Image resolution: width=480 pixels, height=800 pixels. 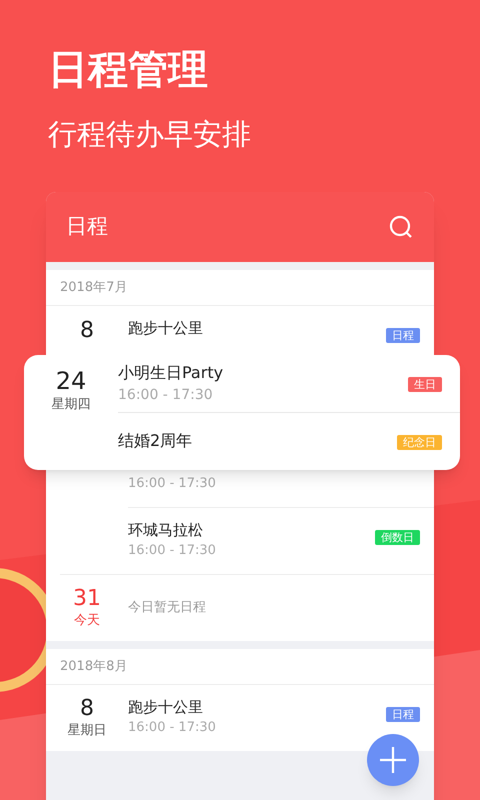 I want to click on tag-label: 倒数日, so click(x=397, y=537).